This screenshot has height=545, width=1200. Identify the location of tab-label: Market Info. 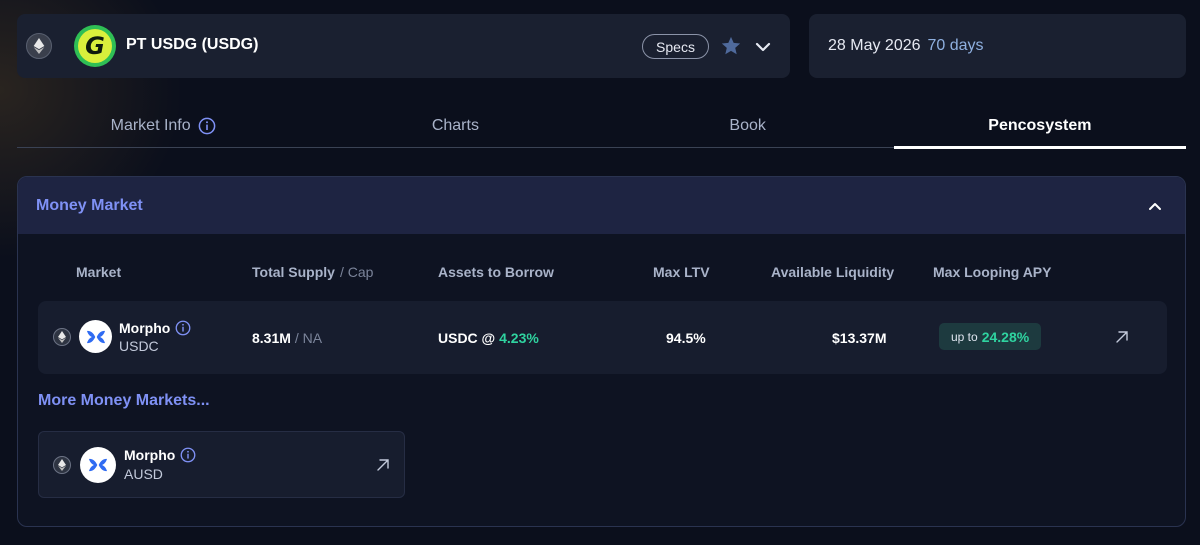
(150, 125).